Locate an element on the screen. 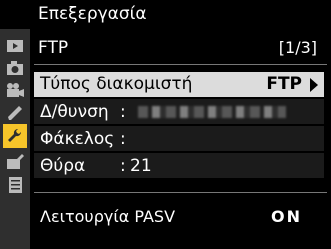 This screenshot has width=331, height=249. menu-title: Επεξεργασία is located at coordinates (92, 14).